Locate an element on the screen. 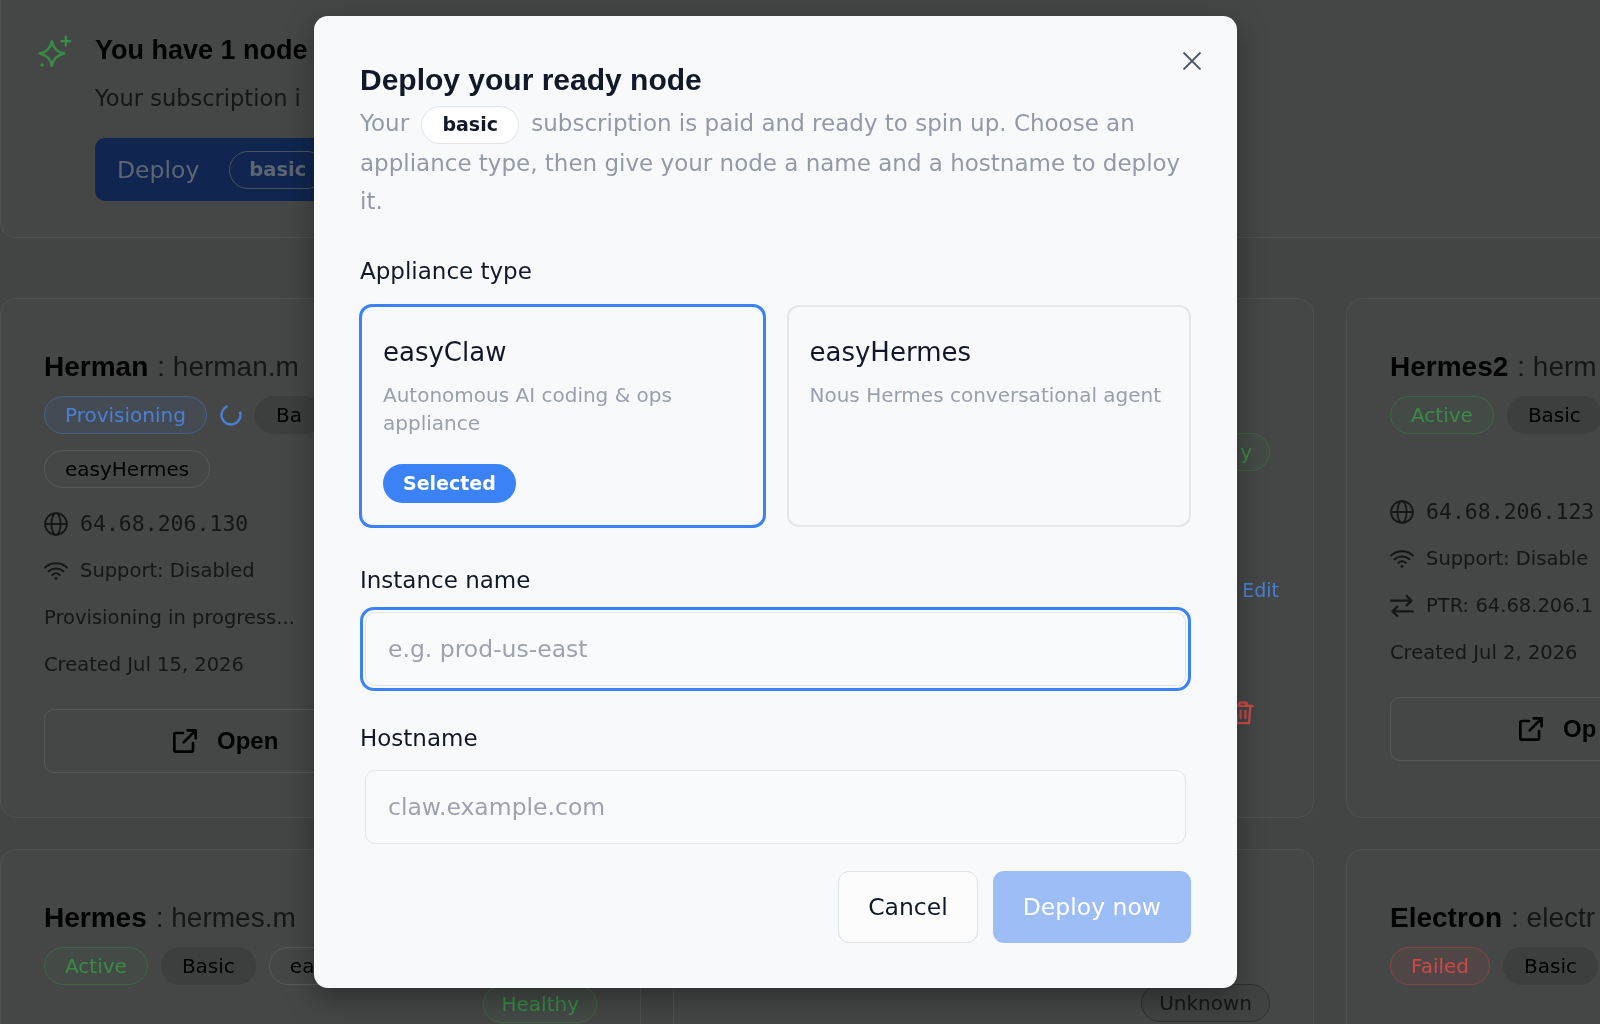  dialog-description: Your basic subscription is paid and ready to spin up. Choose an appliance type, then give your node a name and a hostname to deploy it. is located at coordinates (775, 162).